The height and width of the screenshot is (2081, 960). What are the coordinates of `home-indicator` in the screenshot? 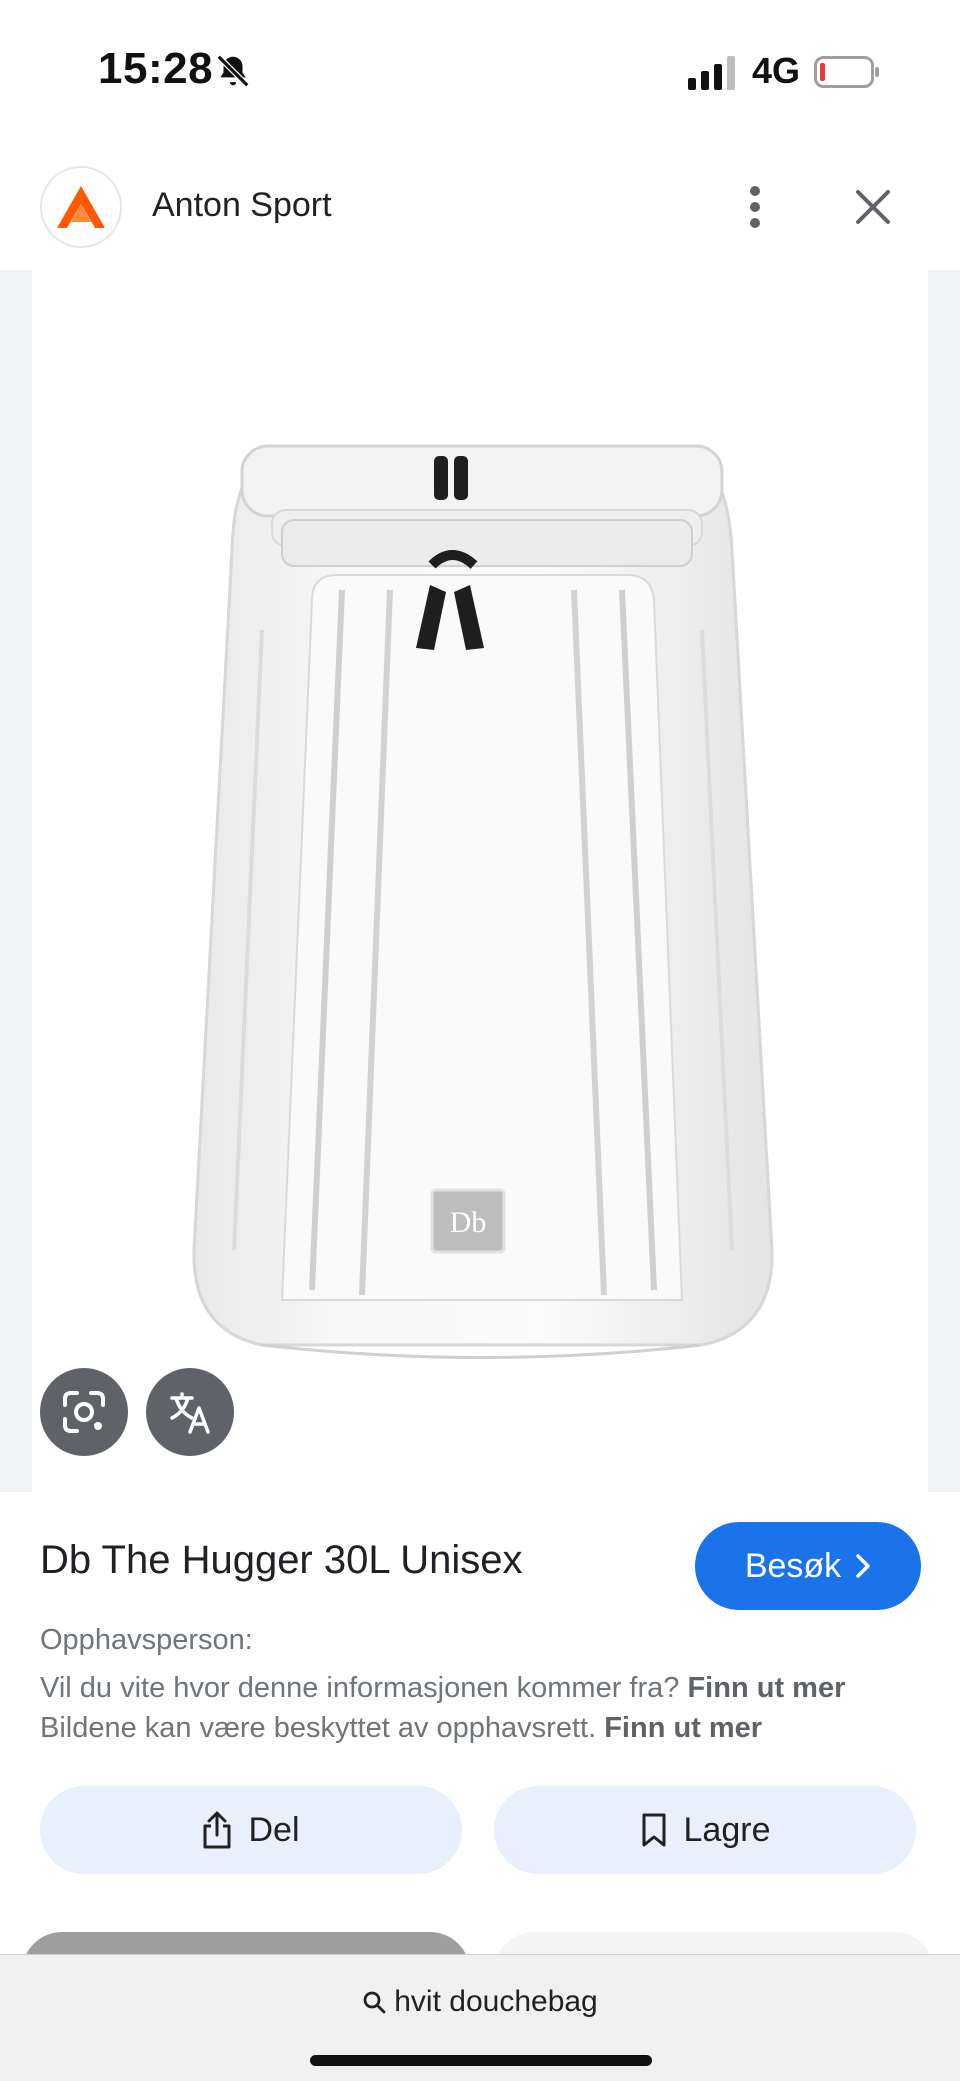 It's located at (481, 2060).